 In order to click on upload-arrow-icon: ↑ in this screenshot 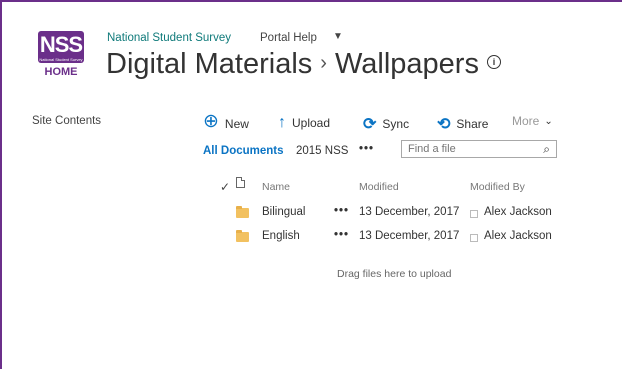, I will do `click(282, 122)`.